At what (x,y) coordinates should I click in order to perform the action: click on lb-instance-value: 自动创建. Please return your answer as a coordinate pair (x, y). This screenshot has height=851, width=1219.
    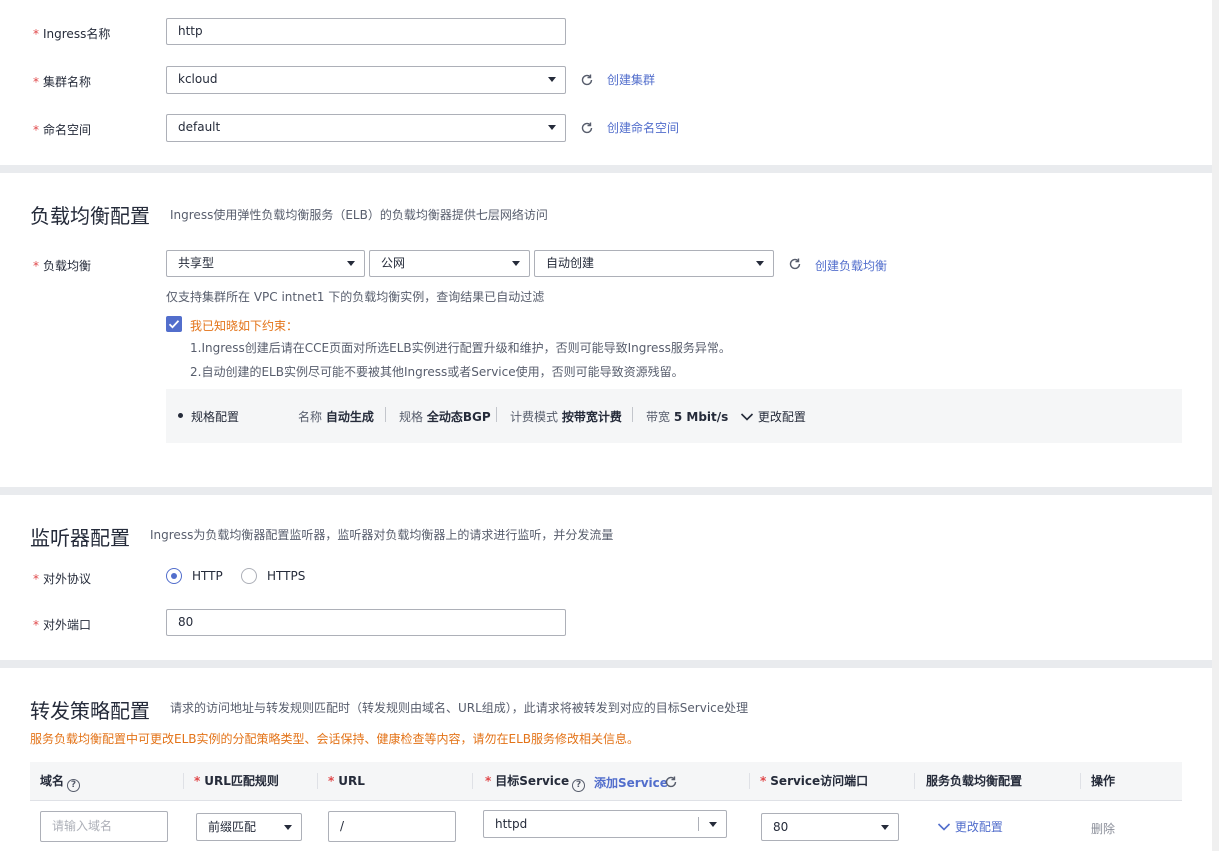
    Looking at the image, I should click on (570, 263).